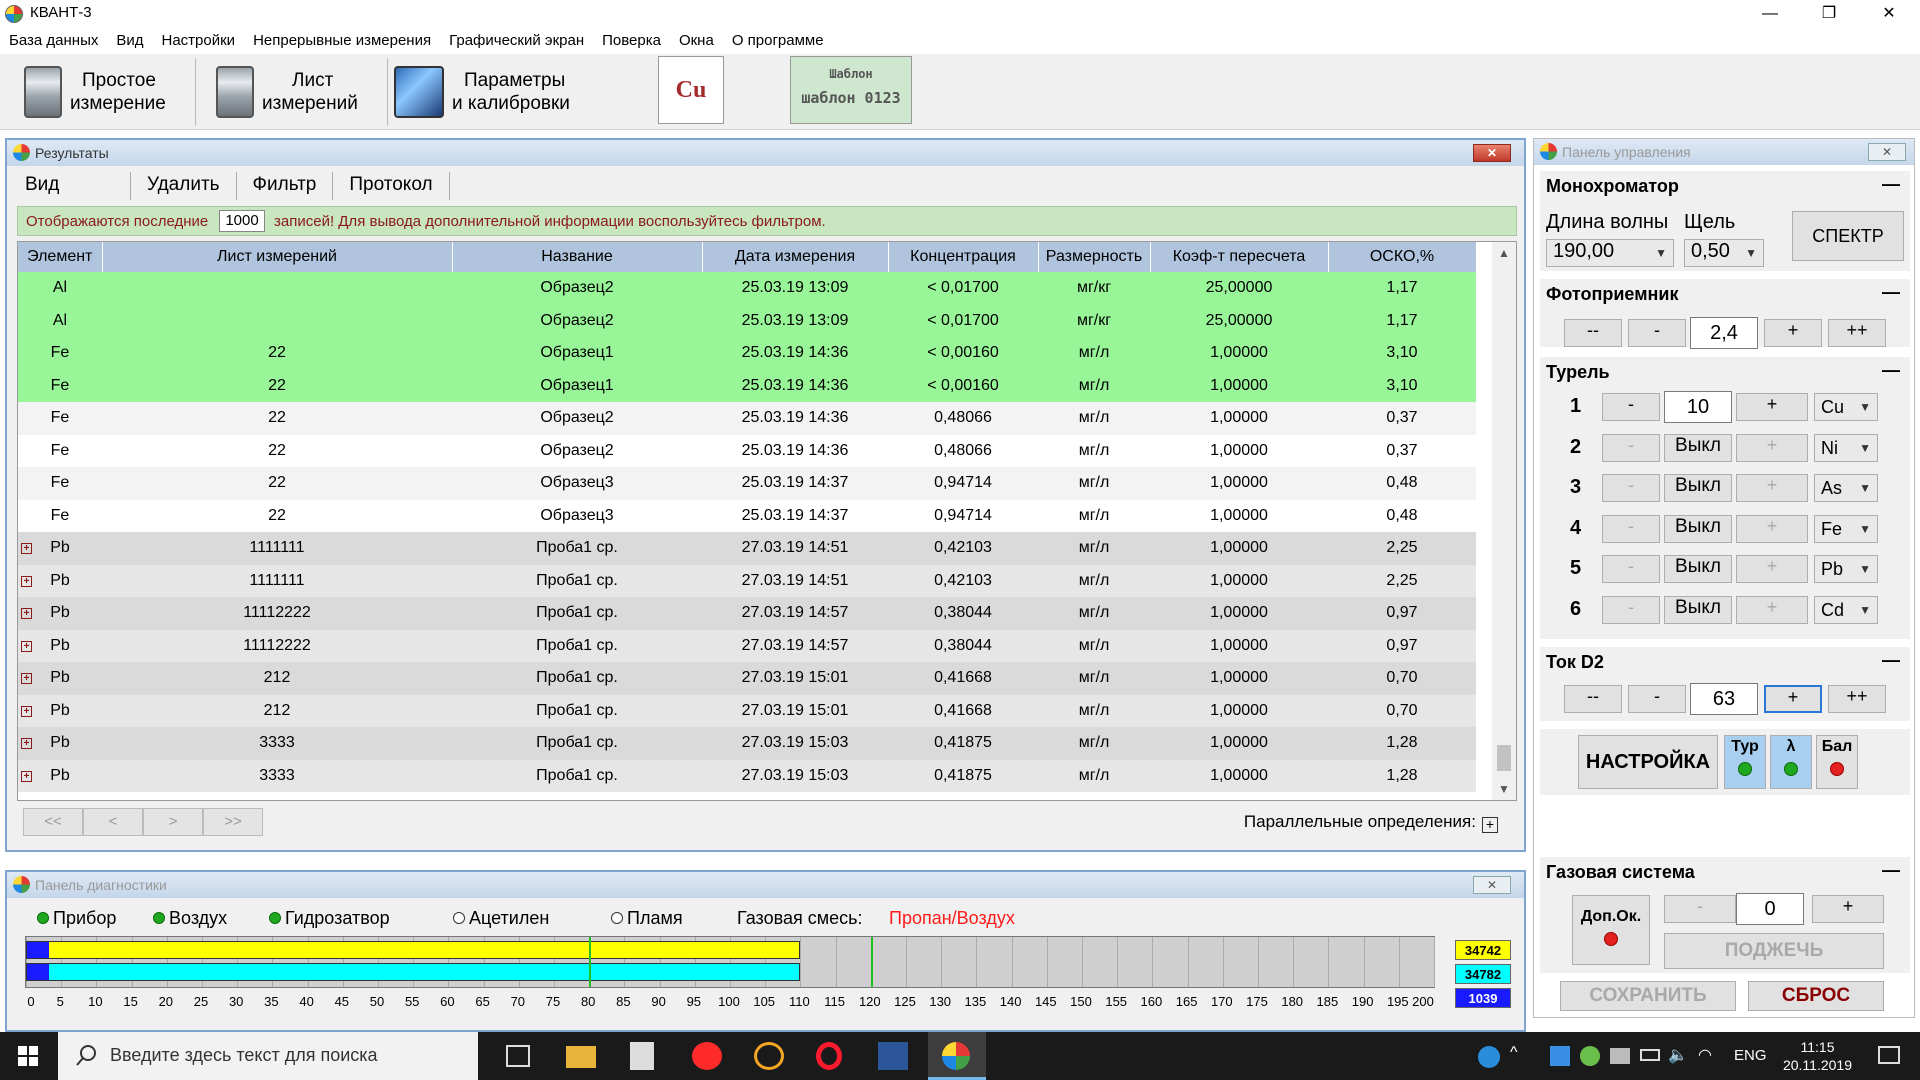 The width and height of the screenshot is (1920, 1080). What do you see at coordinates (1837, 762) in the screenshot?
I see `balance-toggle: Бал` at bounding box center [1837, 762].